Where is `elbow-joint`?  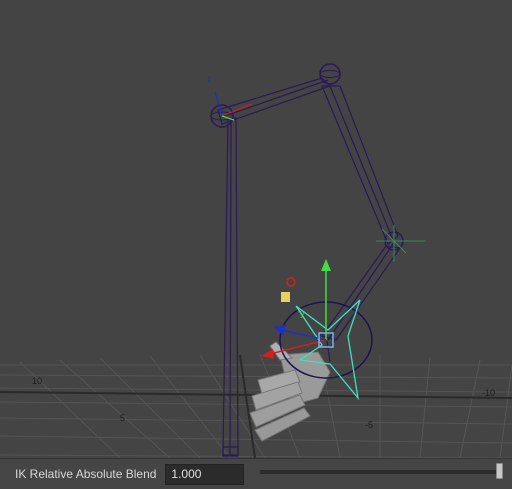
elbow-joint is located at coordinates (330, 74).